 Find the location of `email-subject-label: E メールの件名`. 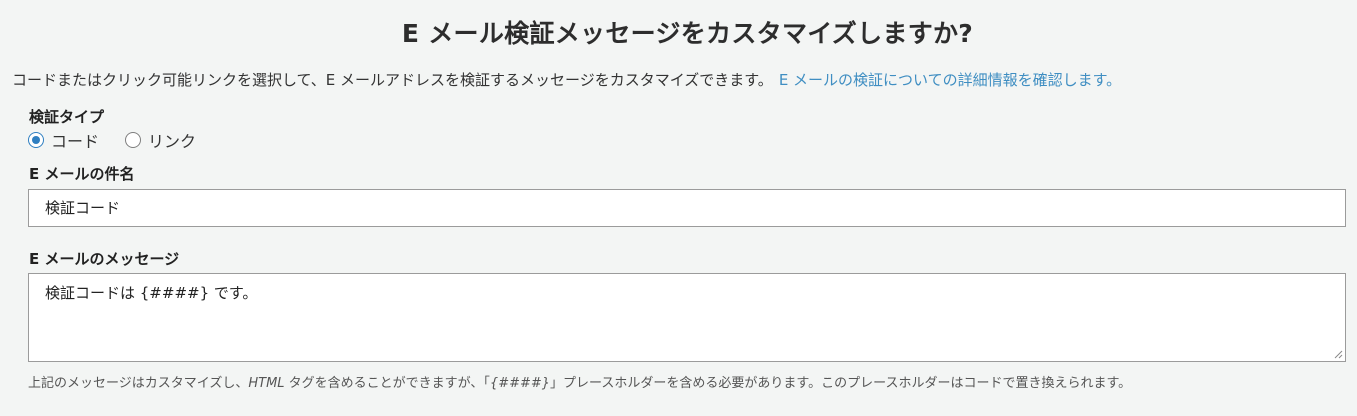

email-subject-label: E メールの件名 is located at coordinates (82, 174).